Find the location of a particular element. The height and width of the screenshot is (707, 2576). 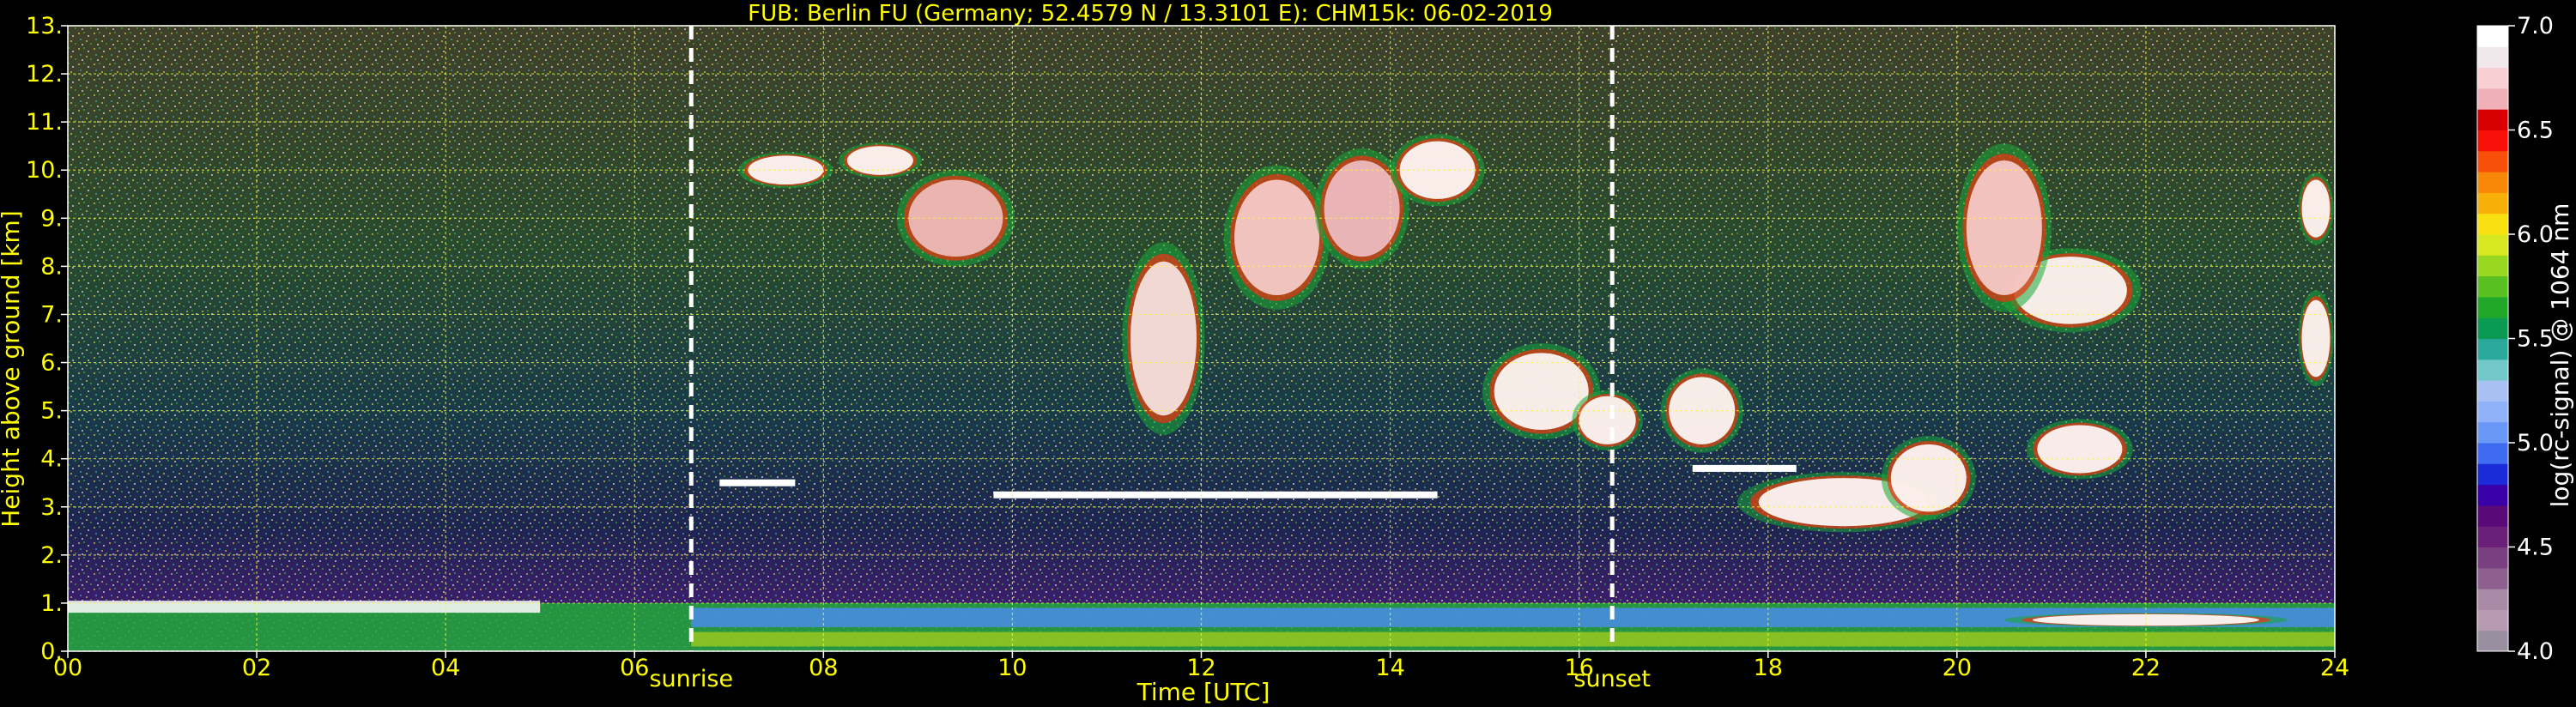

x-tick-label: 02 is located at coordinates (256, 668).